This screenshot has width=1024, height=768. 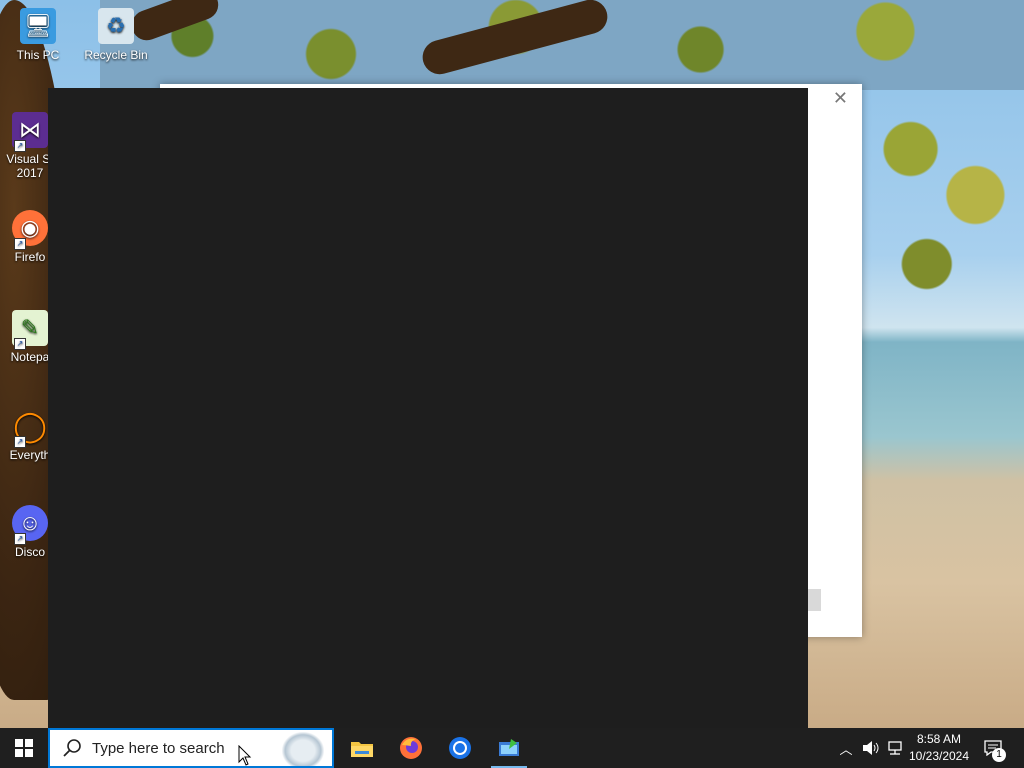 I want to click on network-icon, so click(x=895, y=748).